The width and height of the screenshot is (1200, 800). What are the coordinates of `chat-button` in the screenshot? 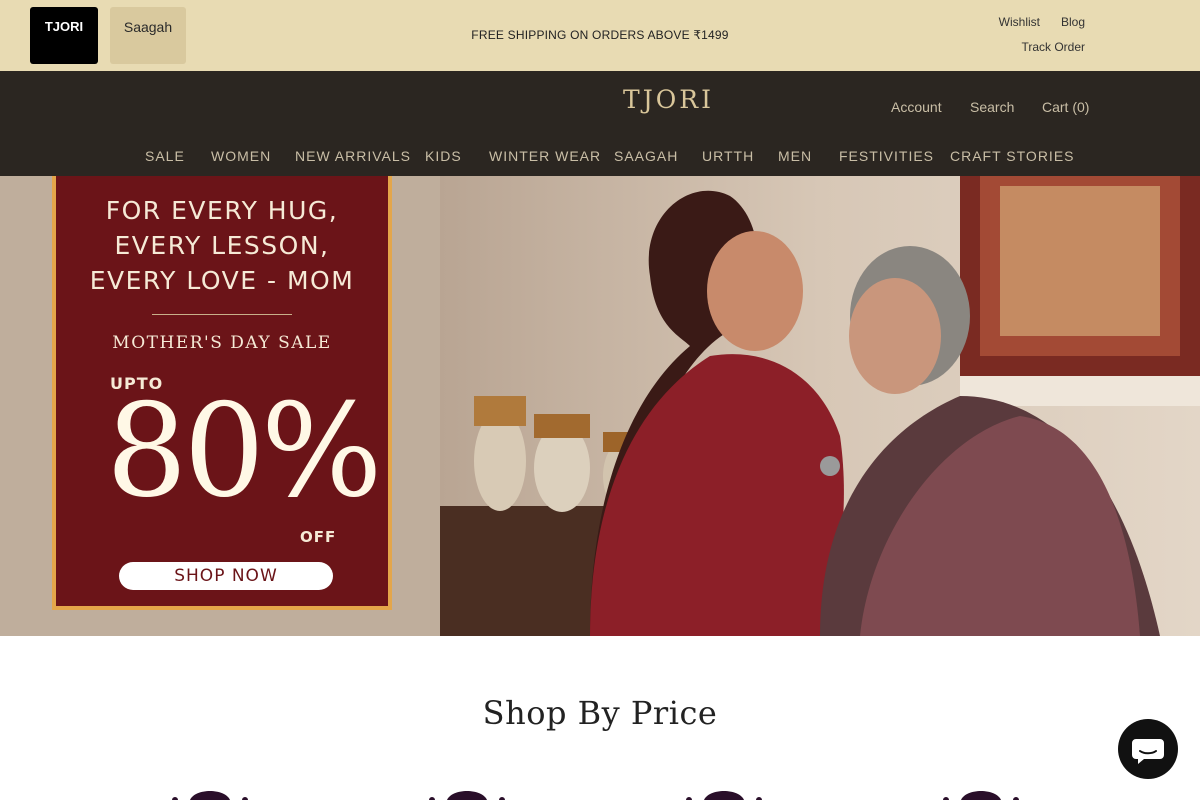 It's located at (1148, 749).